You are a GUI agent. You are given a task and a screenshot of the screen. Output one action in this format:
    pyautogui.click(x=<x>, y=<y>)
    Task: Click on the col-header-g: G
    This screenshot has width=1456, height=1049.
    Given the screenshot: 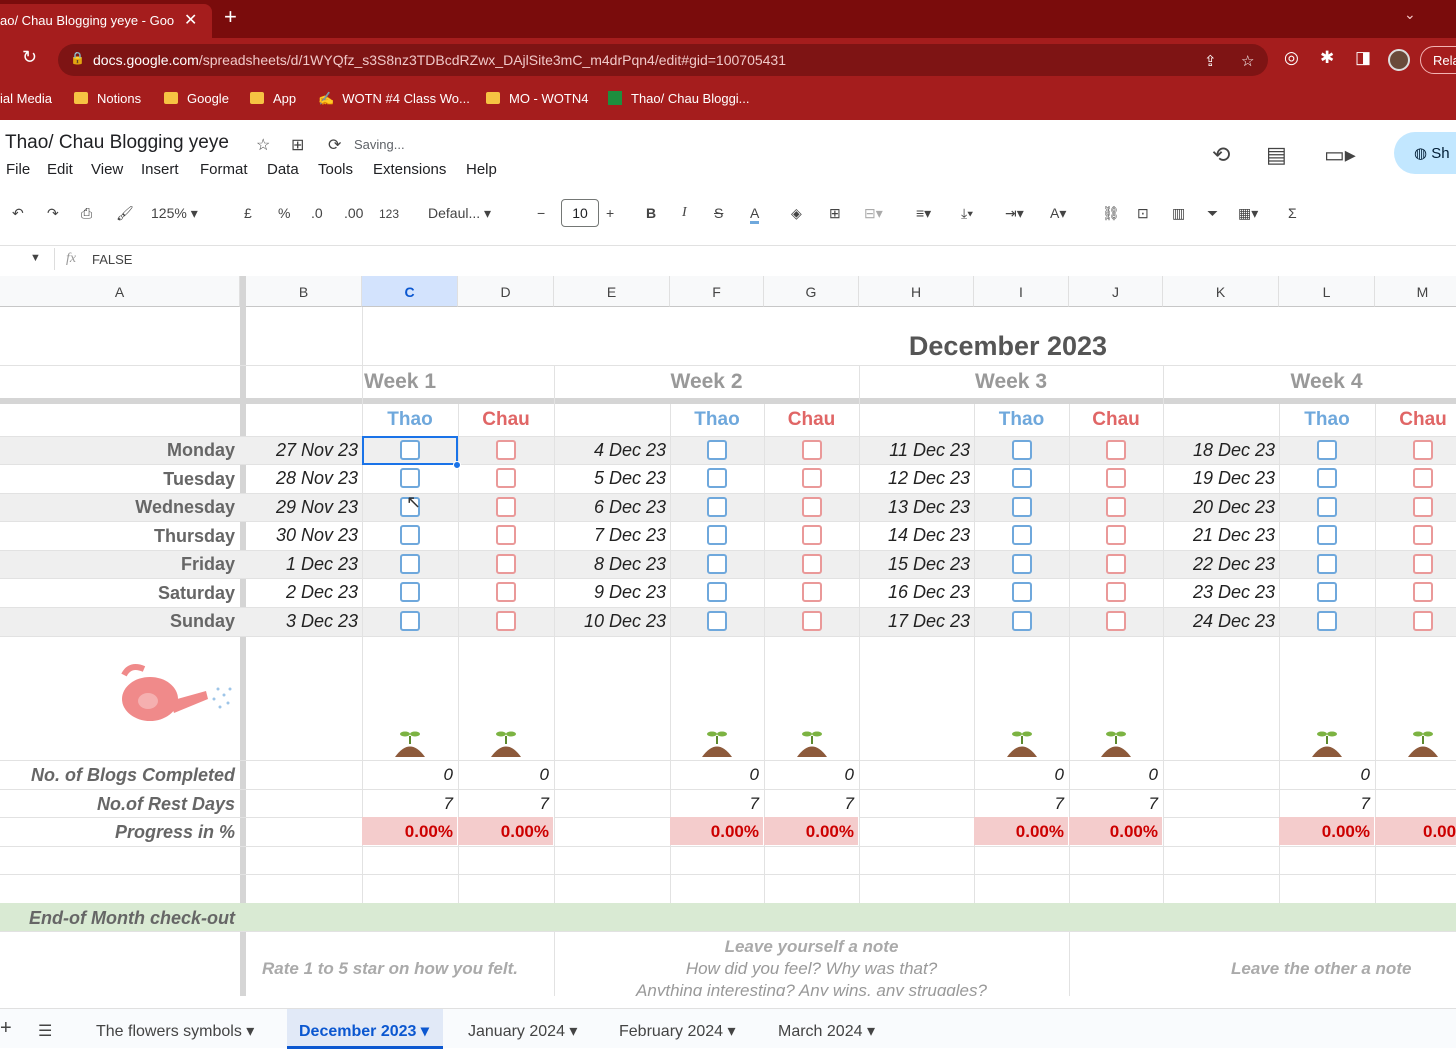 What is the action you would take?
    pyautogui.click(x=811, y=291)
    